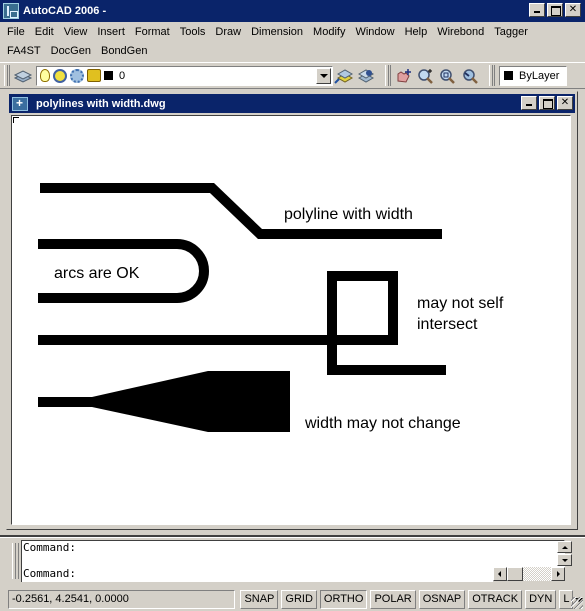 Image resolution: width=585 pixels, height=611 pixels. What do you see at coordinates (460, 32) in the screenshot?
I see `menu-wirebond: Wirebond` at bounding box center [460, 32].